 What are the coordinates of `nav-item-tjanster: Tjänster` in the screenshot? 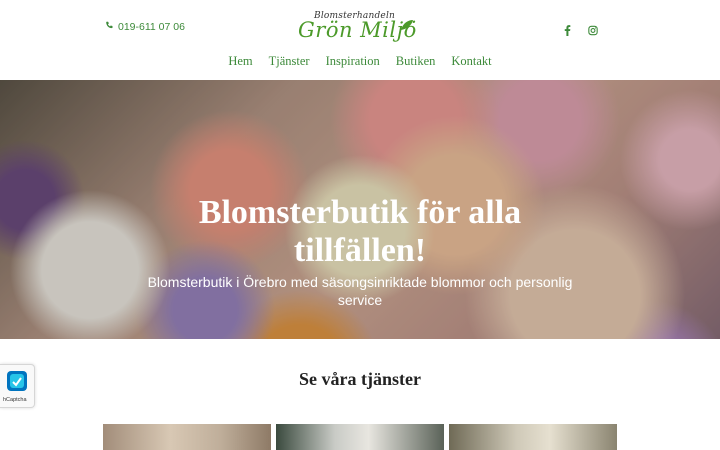 It's located at (289, 61).